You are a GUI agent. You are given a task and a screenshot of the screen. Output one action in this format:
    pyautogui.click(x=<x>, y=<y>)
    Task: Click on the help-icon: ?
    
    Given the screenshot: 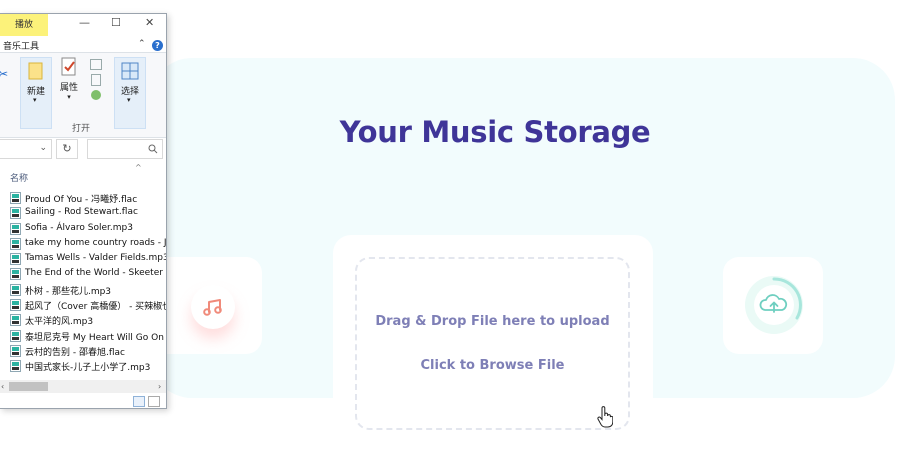 What is the action you would take?
    pyautogui.click(x=157, y=45)
    